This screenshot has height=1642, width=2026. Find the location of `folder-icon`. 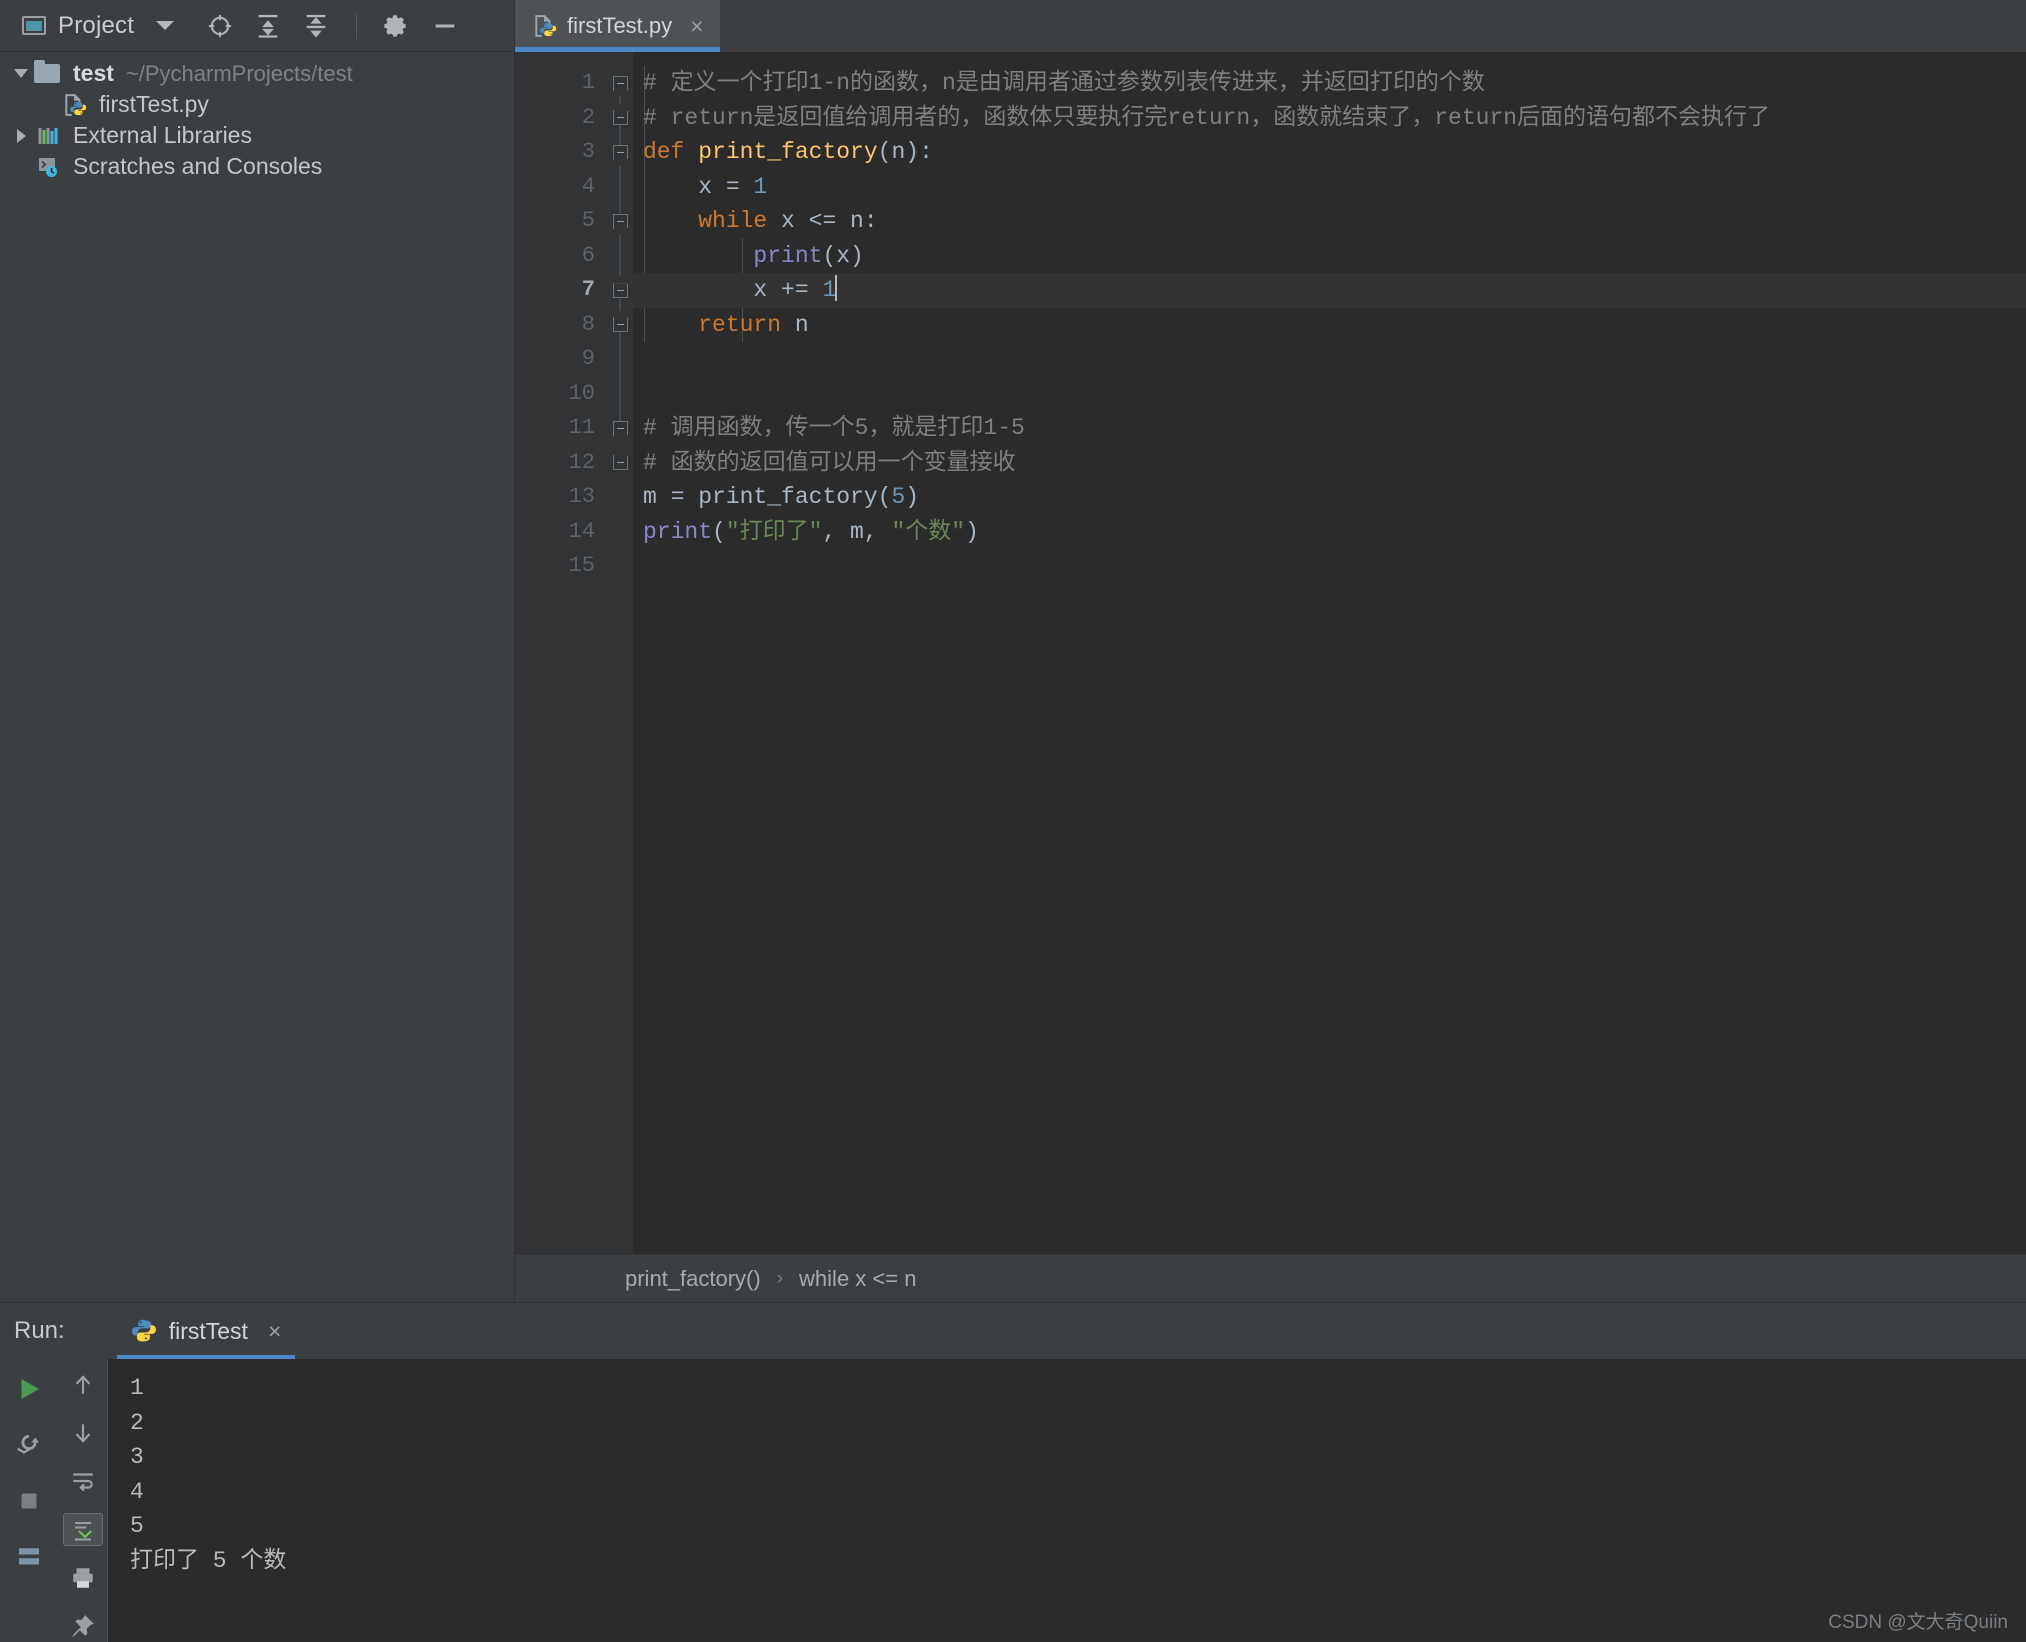

folder-icon is located at coordinates (49, 73).